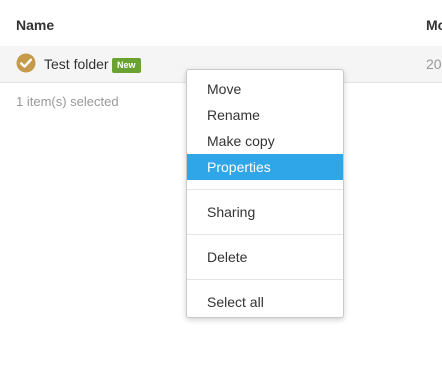 The height and width of the screenshot is (383, 442). Describe the element at coordinates (265, 212) in the screenshot. I see `menu-item-sharing: Sharing` at that location.